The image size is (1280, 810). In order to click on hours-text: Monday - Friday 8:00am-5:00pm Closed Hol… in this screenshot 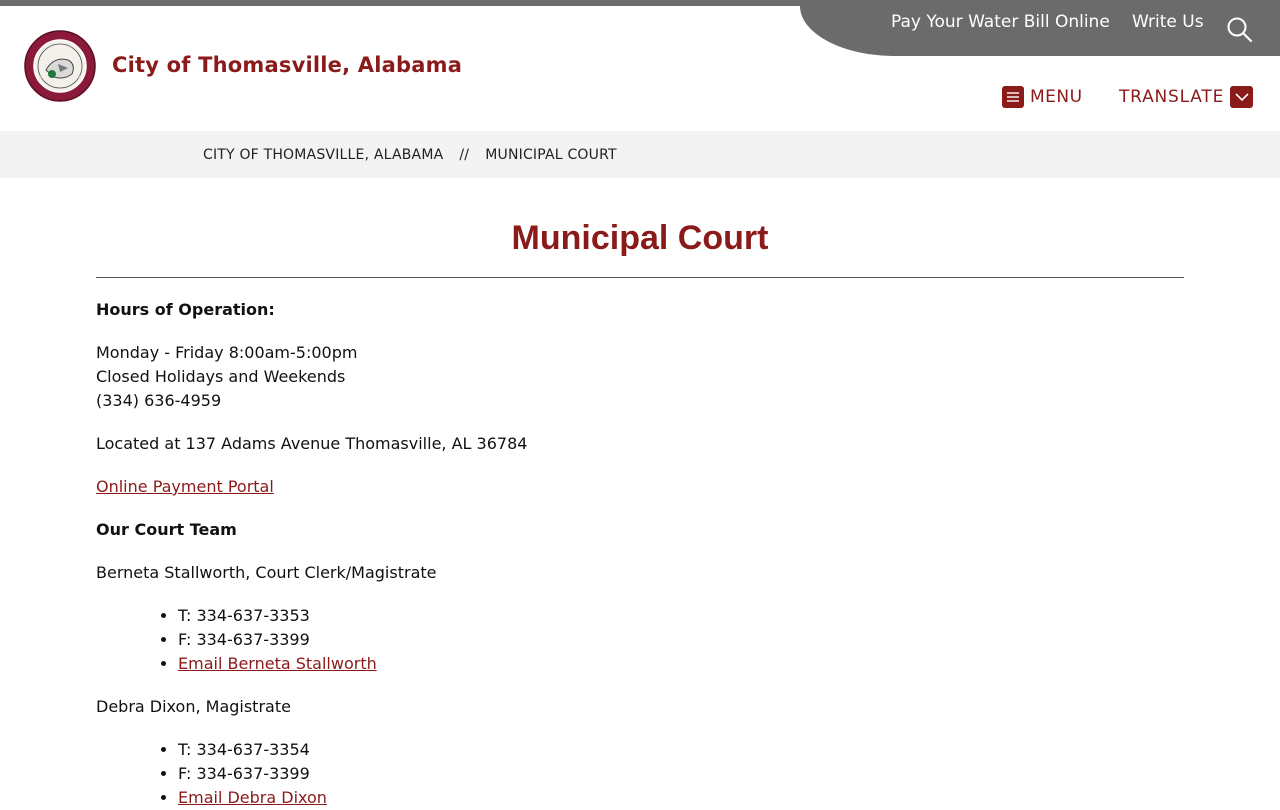, I will do `click(226, 377)`.